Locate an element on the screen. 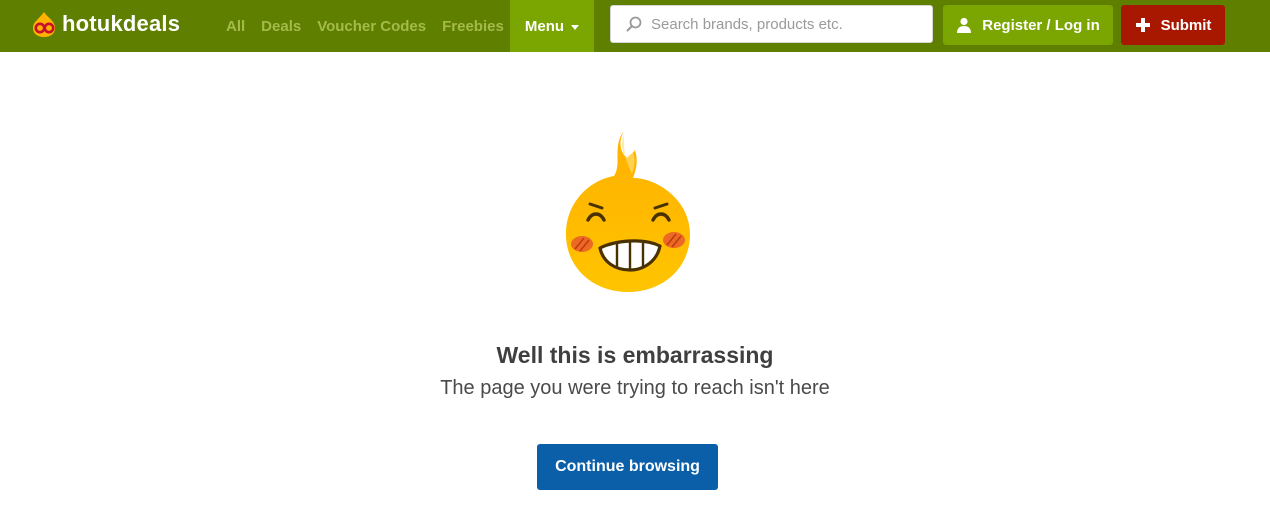  search-box is located at coordinates (771, 24).